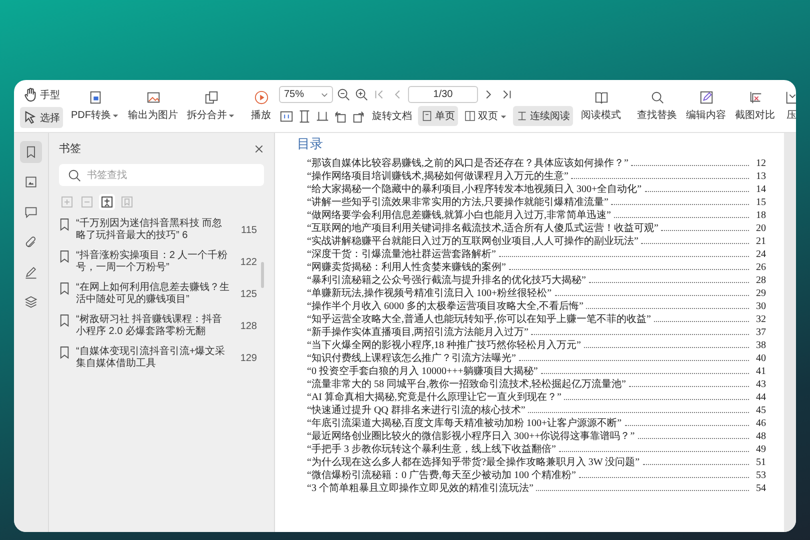  Describe the element at coordinates (755, 97) in the screenshot. I see `compare-icon` at that location.